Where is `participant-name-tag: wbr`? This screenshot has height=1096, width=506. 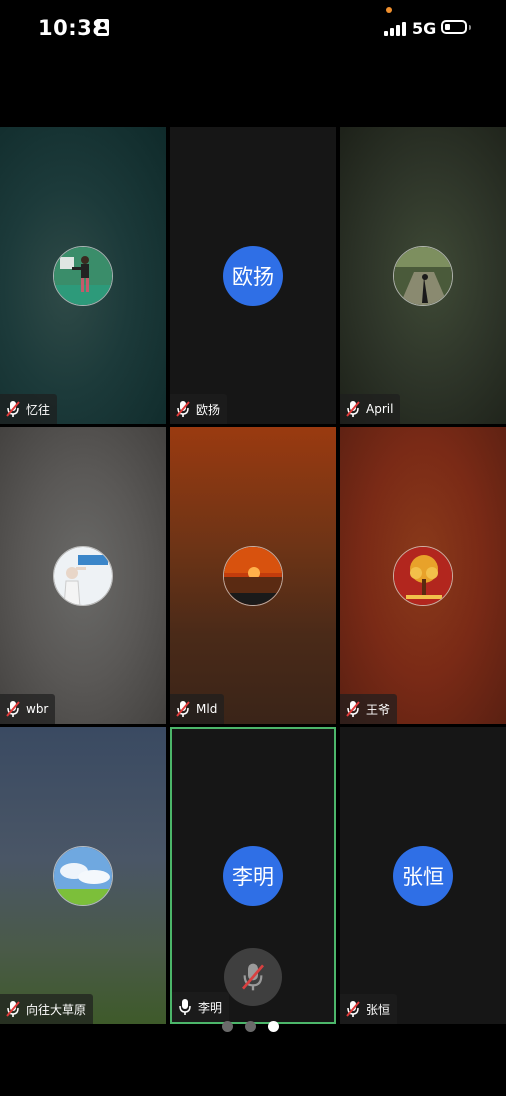
participant-name-tag: wbr is located at coordinates (28, 709).